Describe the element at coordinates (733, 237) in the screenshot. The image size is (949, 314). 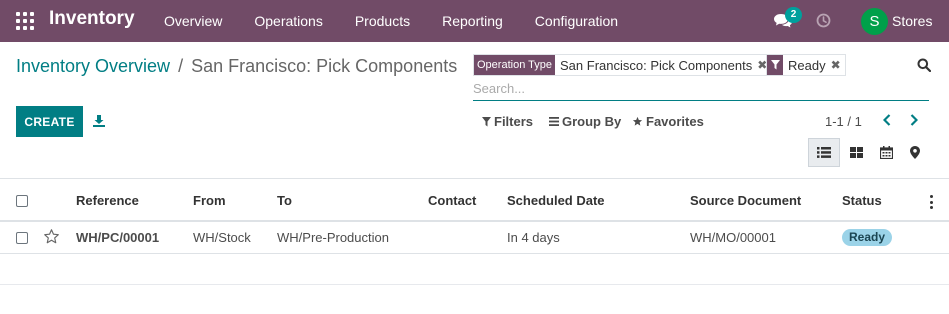
I see `cell-source-document: WH/MO/00001` at that location.